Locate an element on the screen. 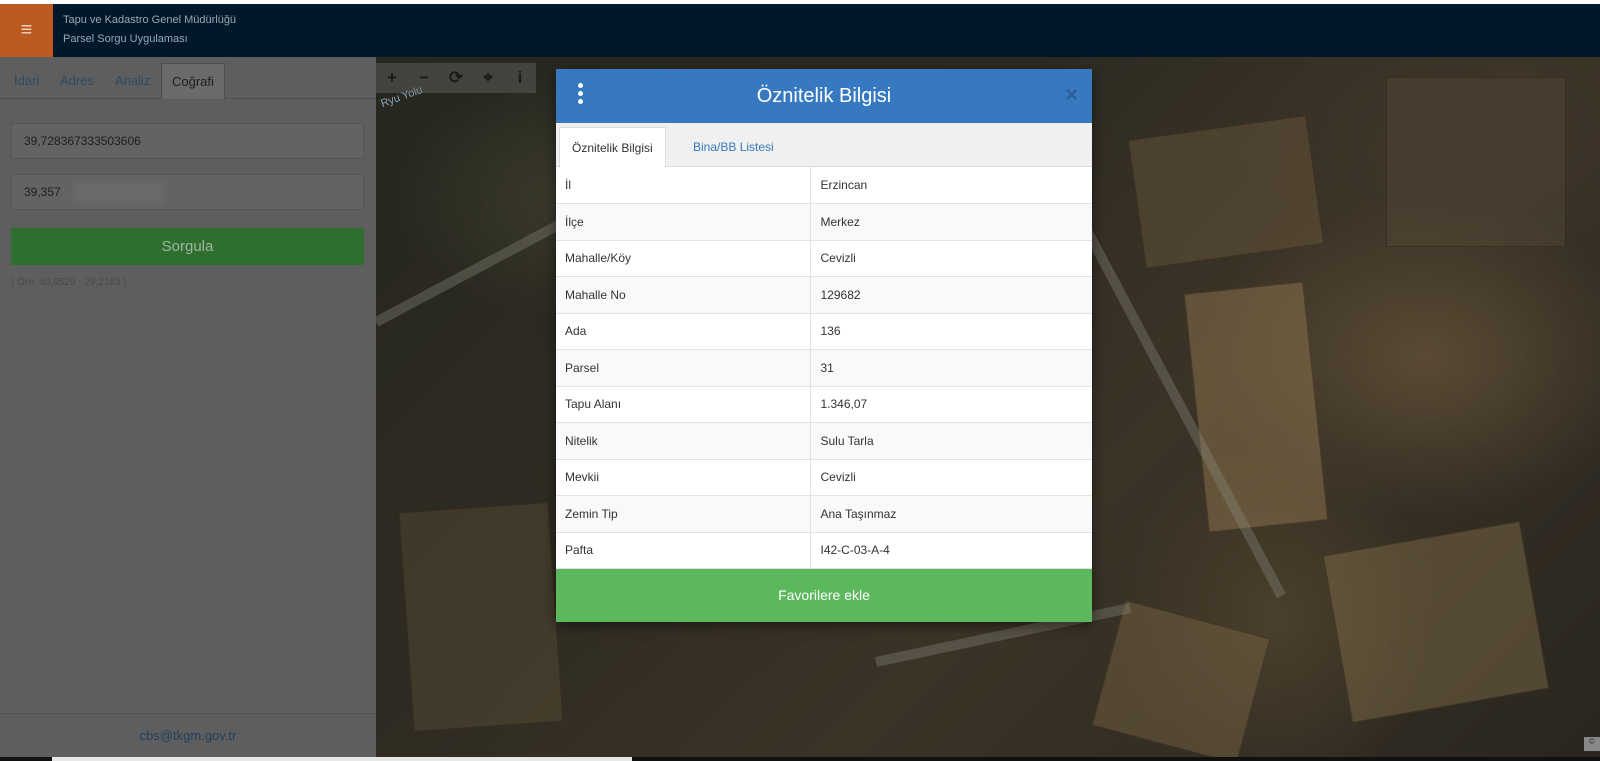 This screenshot has width=1600, height=761. sidebar-tabs: İdari Adres Analiz Coğrafi is located at coordinates (188, 78).